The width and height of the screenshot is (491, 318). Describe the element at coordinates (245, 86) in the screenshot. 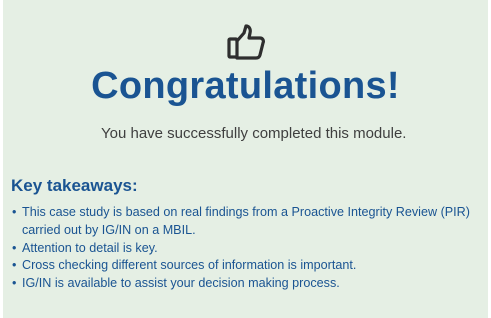

I see `page-title: Congratulations!` at that location.